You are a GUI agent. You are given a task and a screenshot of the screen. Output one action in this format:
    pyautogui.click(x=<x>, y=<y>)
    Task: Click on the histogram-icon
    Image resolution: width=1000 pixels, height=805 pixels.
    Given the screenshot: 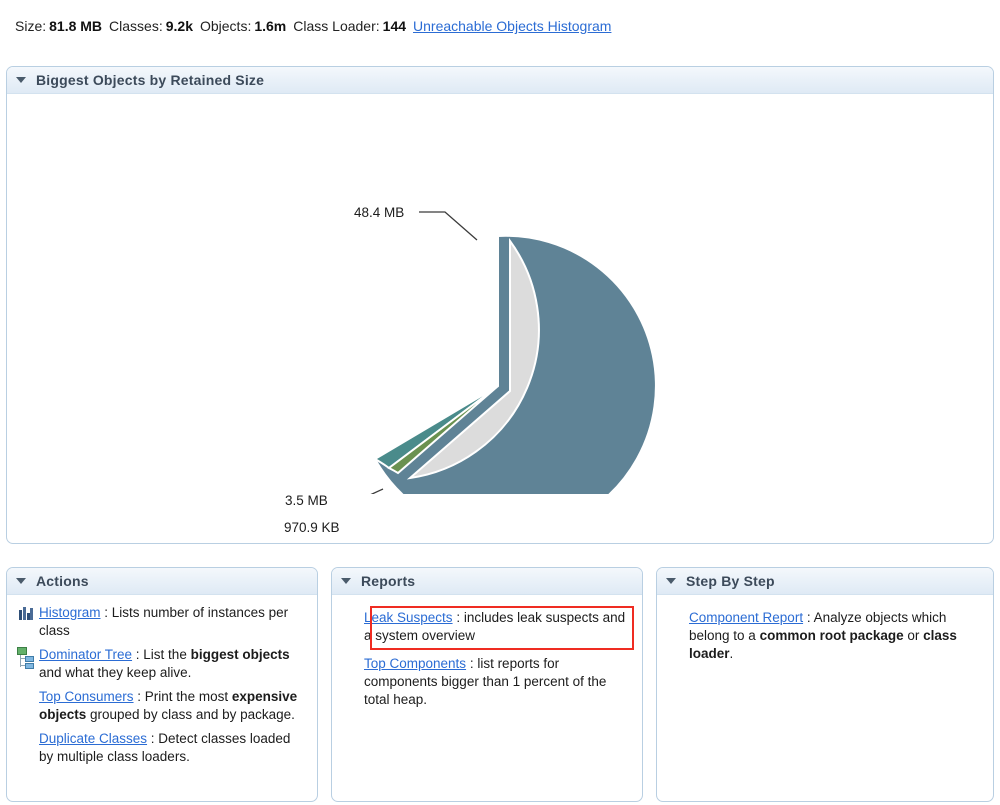 What is the action you would take?
    pyautogui.click(x=25, y=613)
    